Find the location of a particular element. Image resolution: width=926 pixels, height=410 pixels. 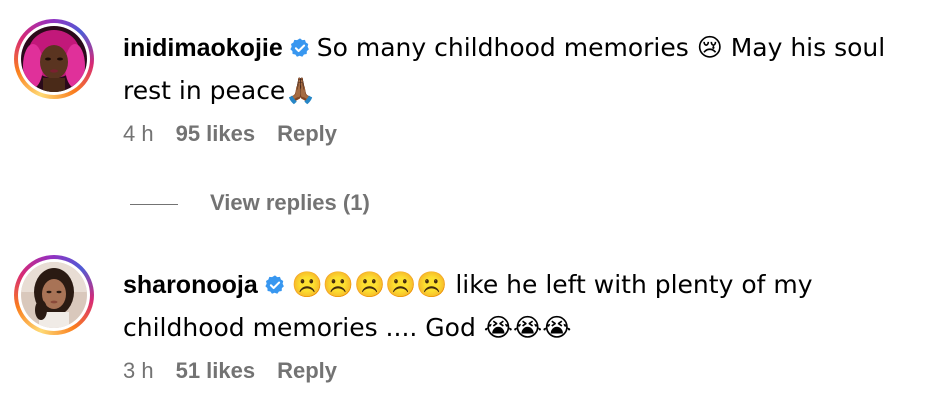

comment-meta: 4 h 95 likes Reply is located at coordinates (241, 134).